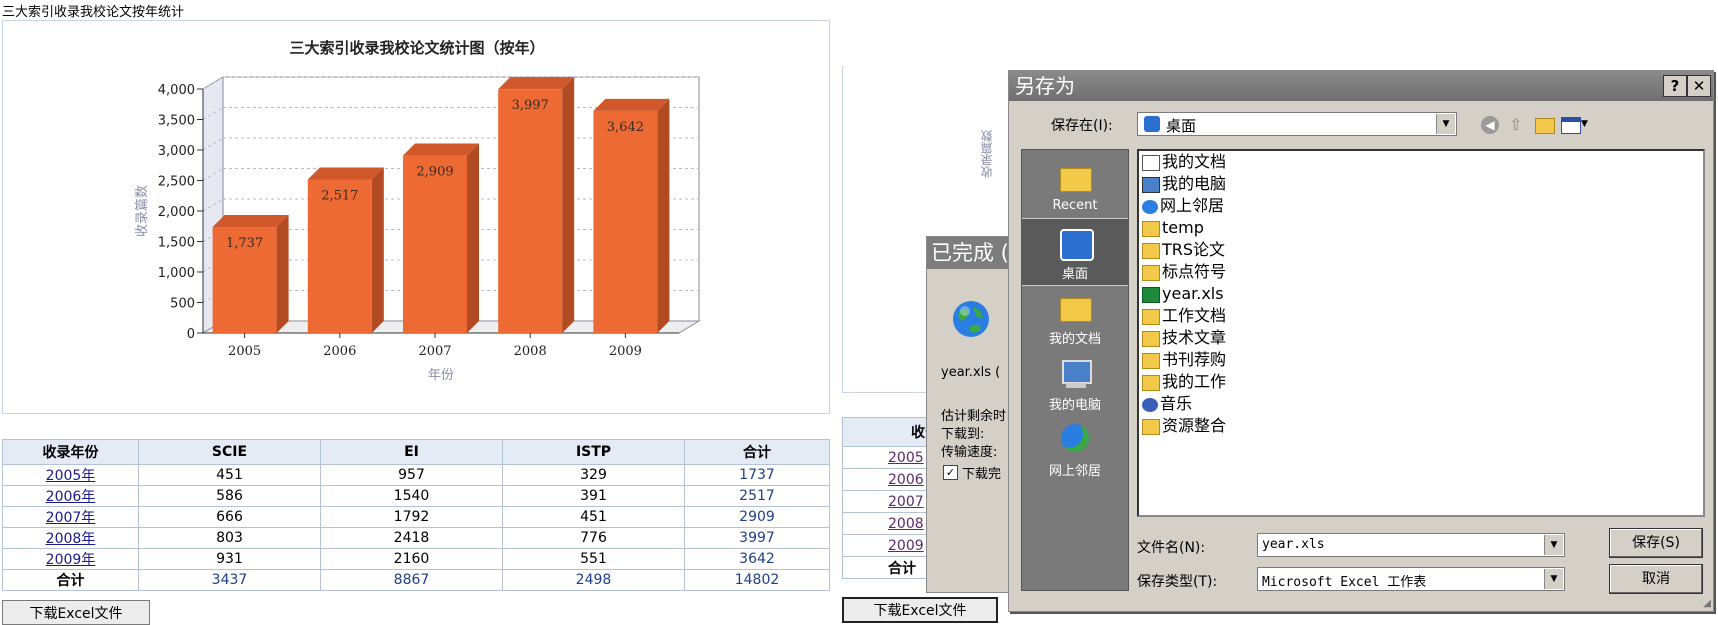 Image resolution: width=1718 pixels, height=625 pixels. What do you see at coordinates (920, 610) in the screenshot?
I see `background-download-excel-button: 下载Excel文件` at bounding box center [920, 610].